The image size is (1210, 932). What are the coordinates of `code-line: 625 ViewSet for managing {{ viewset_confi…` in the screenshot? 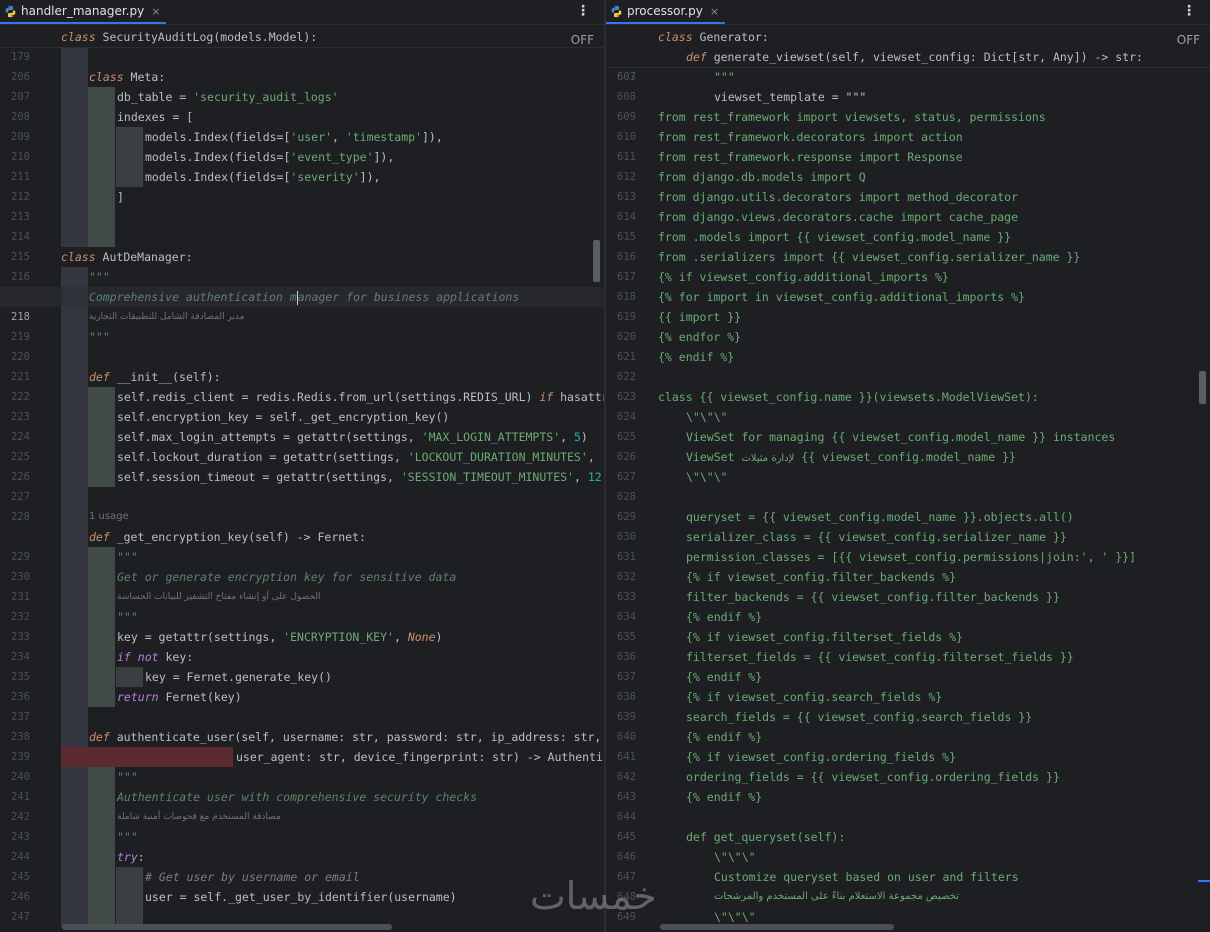 It's located at (908, 437).